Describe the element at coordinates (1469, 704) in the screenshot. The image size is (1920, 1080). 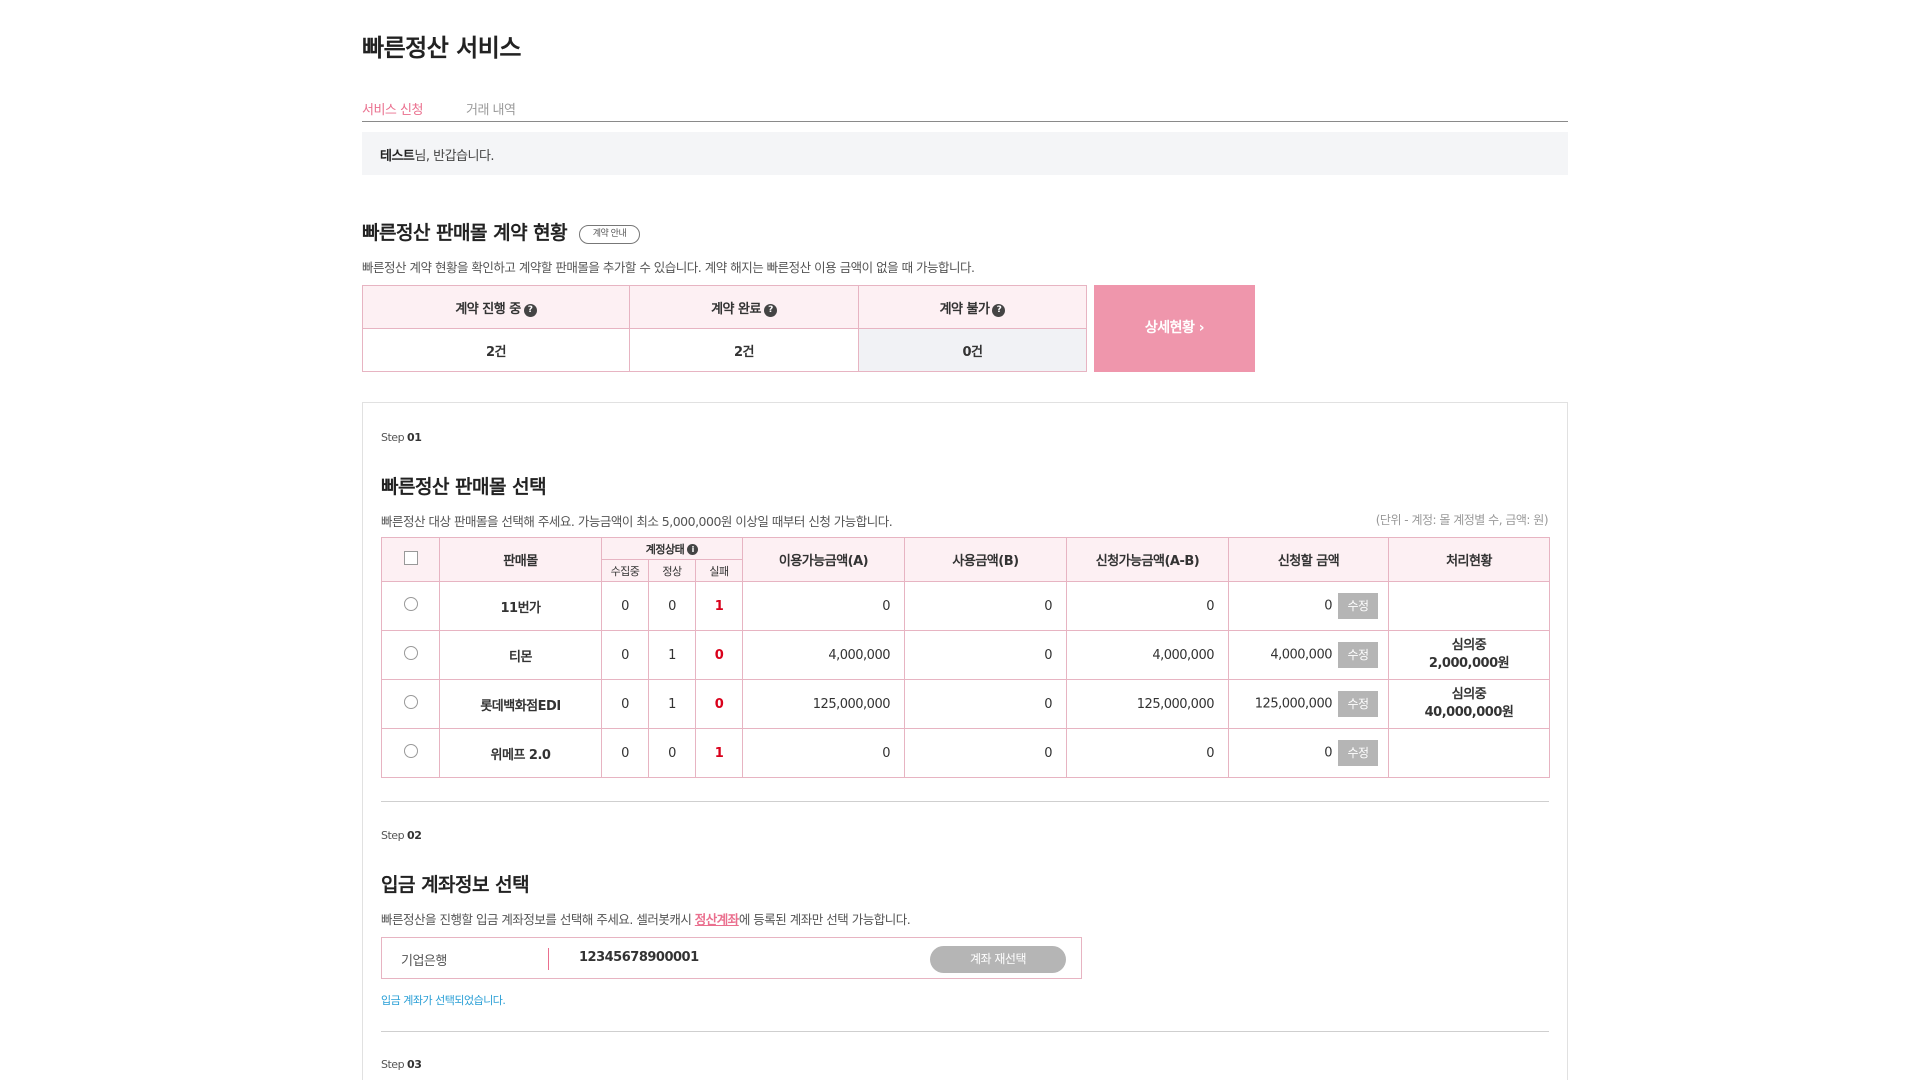
I see `process-status: 심의중 40,000,000원` at that location.